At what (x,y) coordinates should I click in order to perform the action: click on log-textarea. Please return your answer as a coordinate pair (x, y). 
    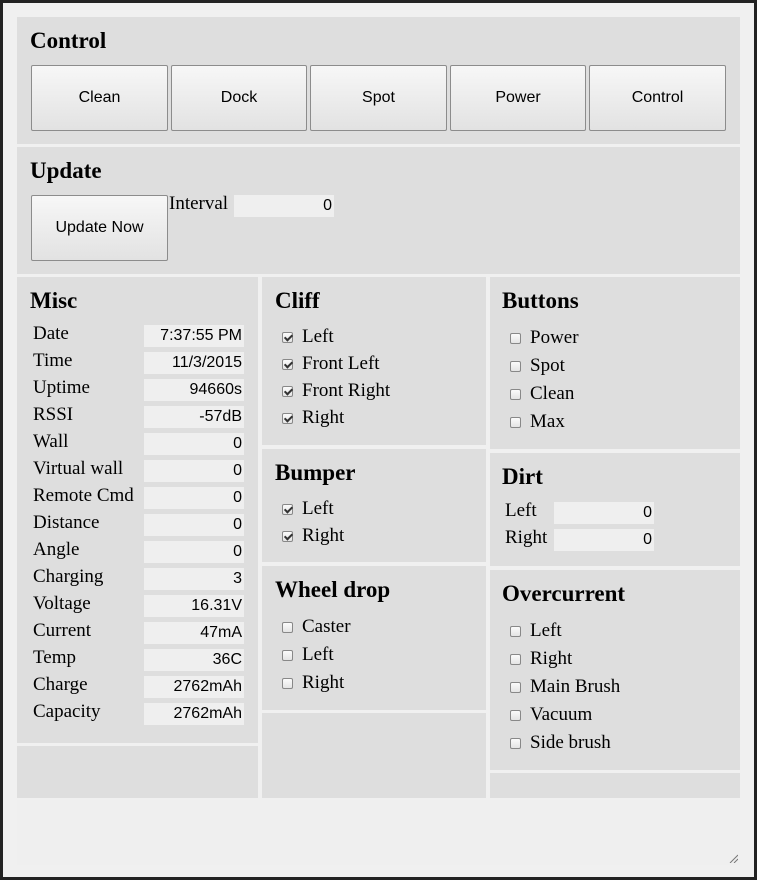
    Looking at the image, I should click on (378, 832).